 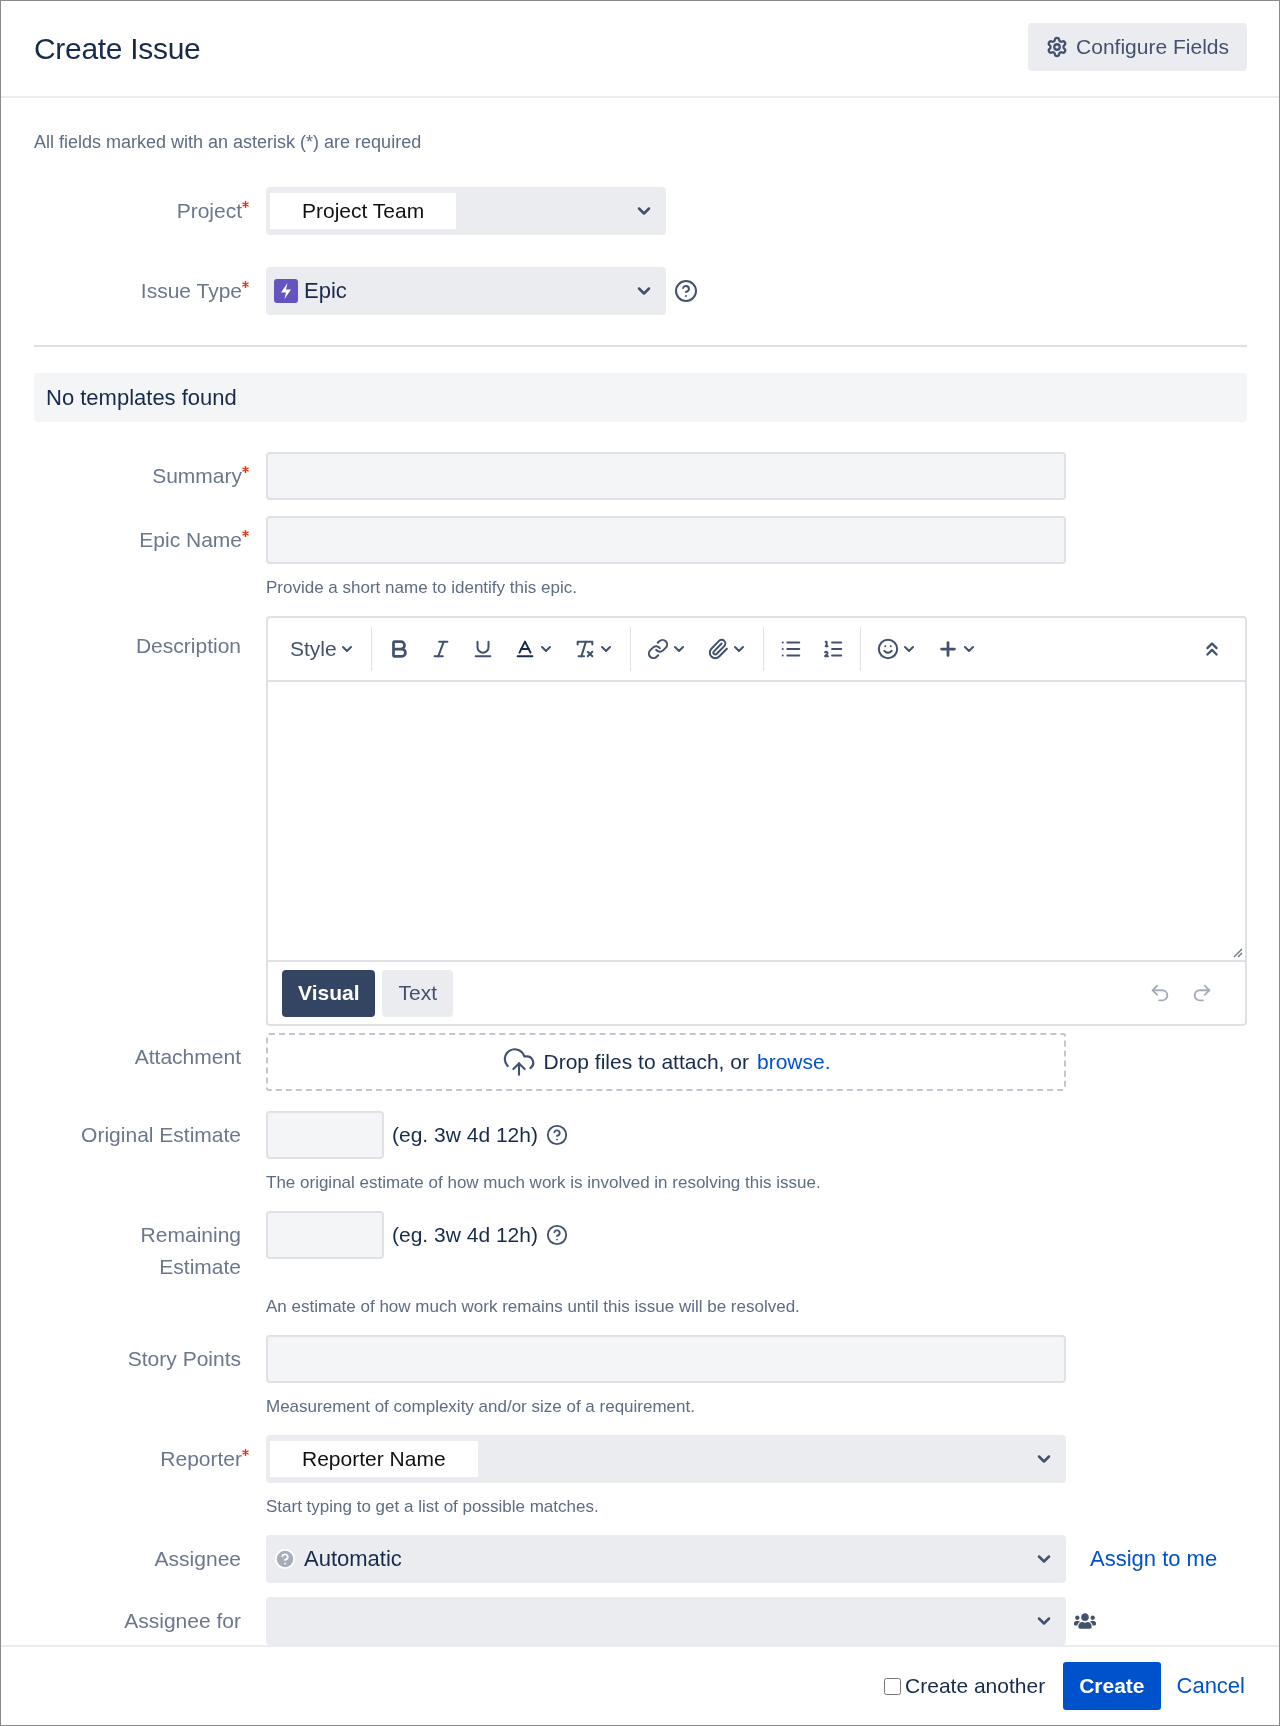 What do you see at coordinates (322, 649) in the screenshot?
I see `style-dropdown: Style` at bounding box center [322, 649].